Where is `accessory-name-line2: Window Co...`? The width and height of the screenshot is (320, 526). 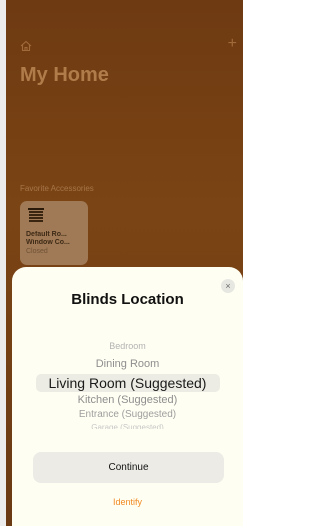 accessory-name-line2: Window Co... is located at coordinates (48, 242).